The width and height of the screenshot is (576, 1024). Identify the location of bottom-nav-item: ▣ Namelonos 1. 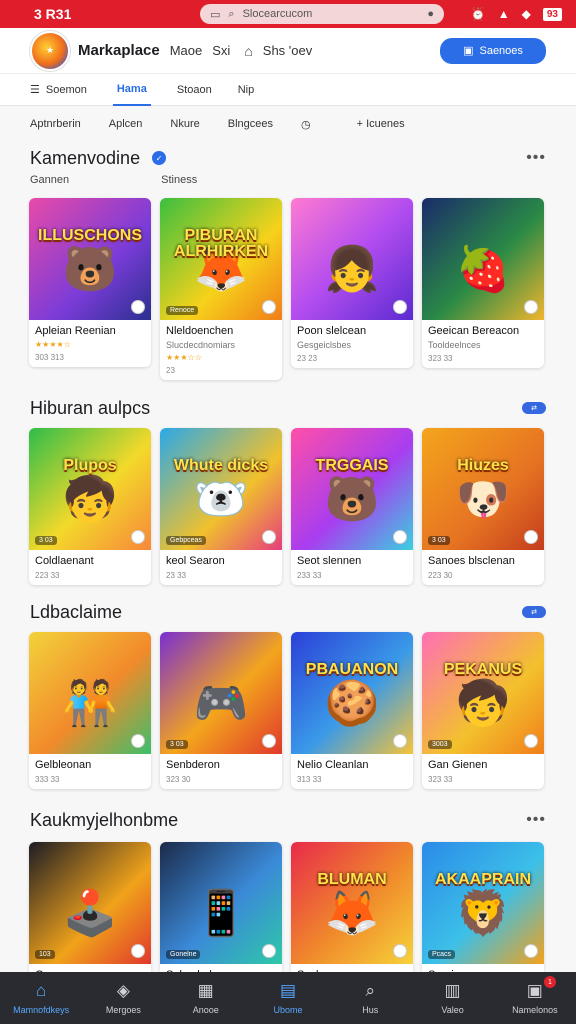
(535, 998).